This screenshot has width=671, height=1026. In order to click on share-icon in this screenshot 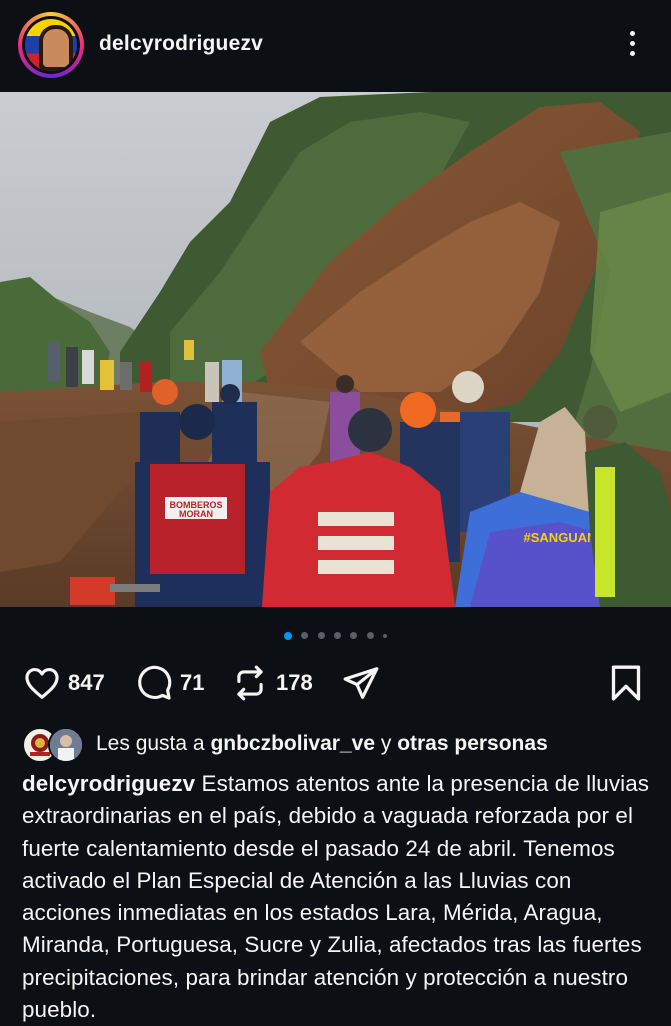, I will do `click(361, 683)`.